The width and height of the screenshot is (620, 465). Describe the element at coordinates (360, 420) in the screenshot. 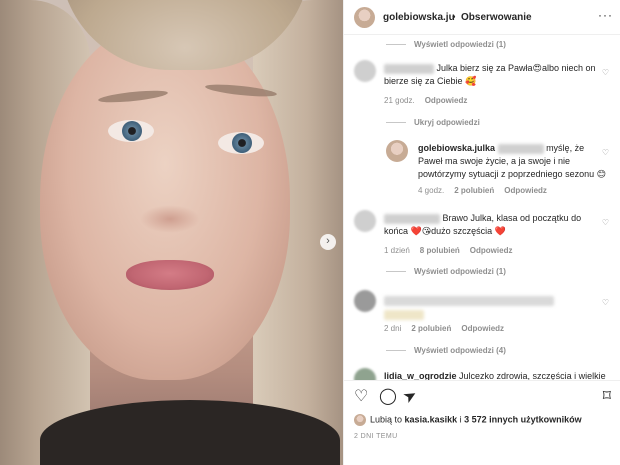

I see `liker-avatar` at that location.